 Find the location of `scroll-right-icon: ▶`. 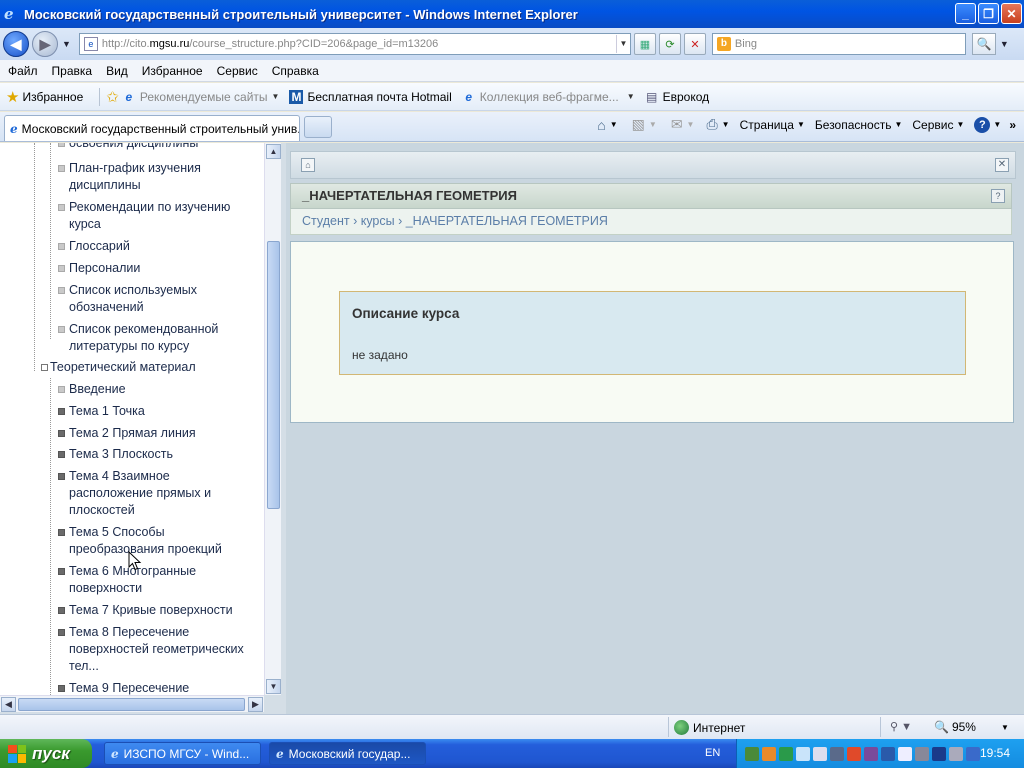

scroll-right-icon: ▶ is located at coordinates (255, 704).